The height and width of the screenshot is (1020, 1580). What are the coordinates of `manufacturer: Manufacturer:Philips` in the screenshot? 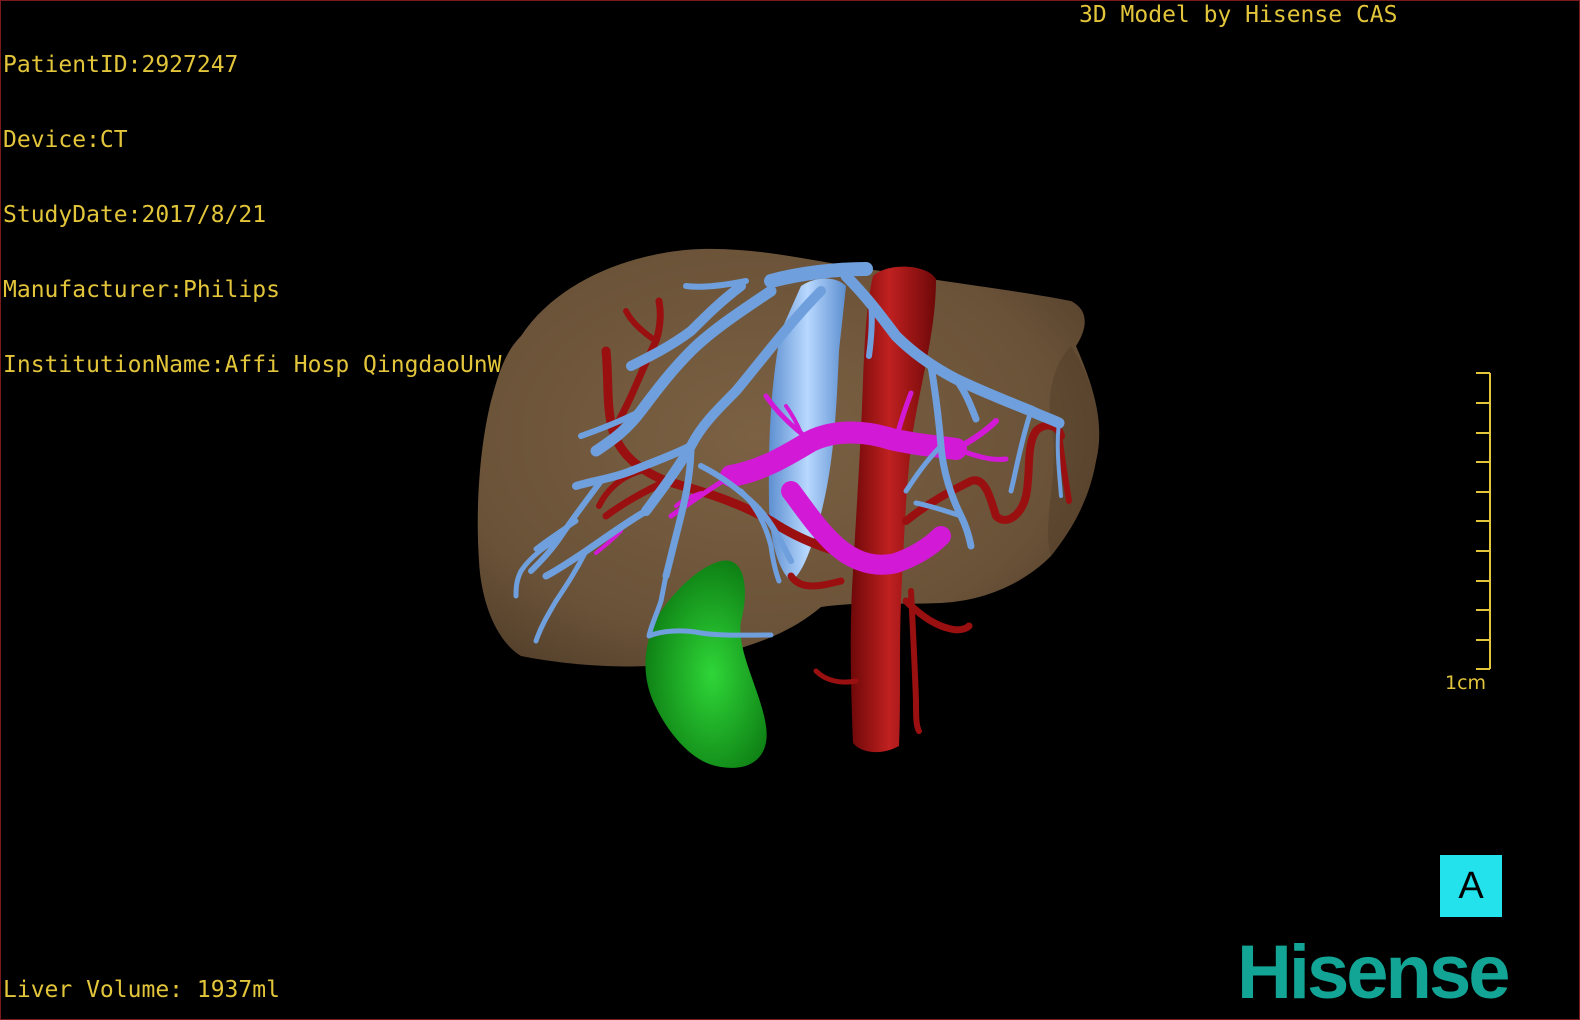 It's located at (141, 290).